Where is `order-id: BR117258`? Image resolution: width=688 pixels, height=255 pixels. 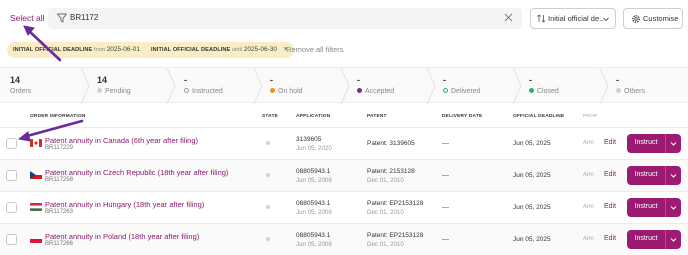
order-id: BR117258 is located at coordinates (59, 180).